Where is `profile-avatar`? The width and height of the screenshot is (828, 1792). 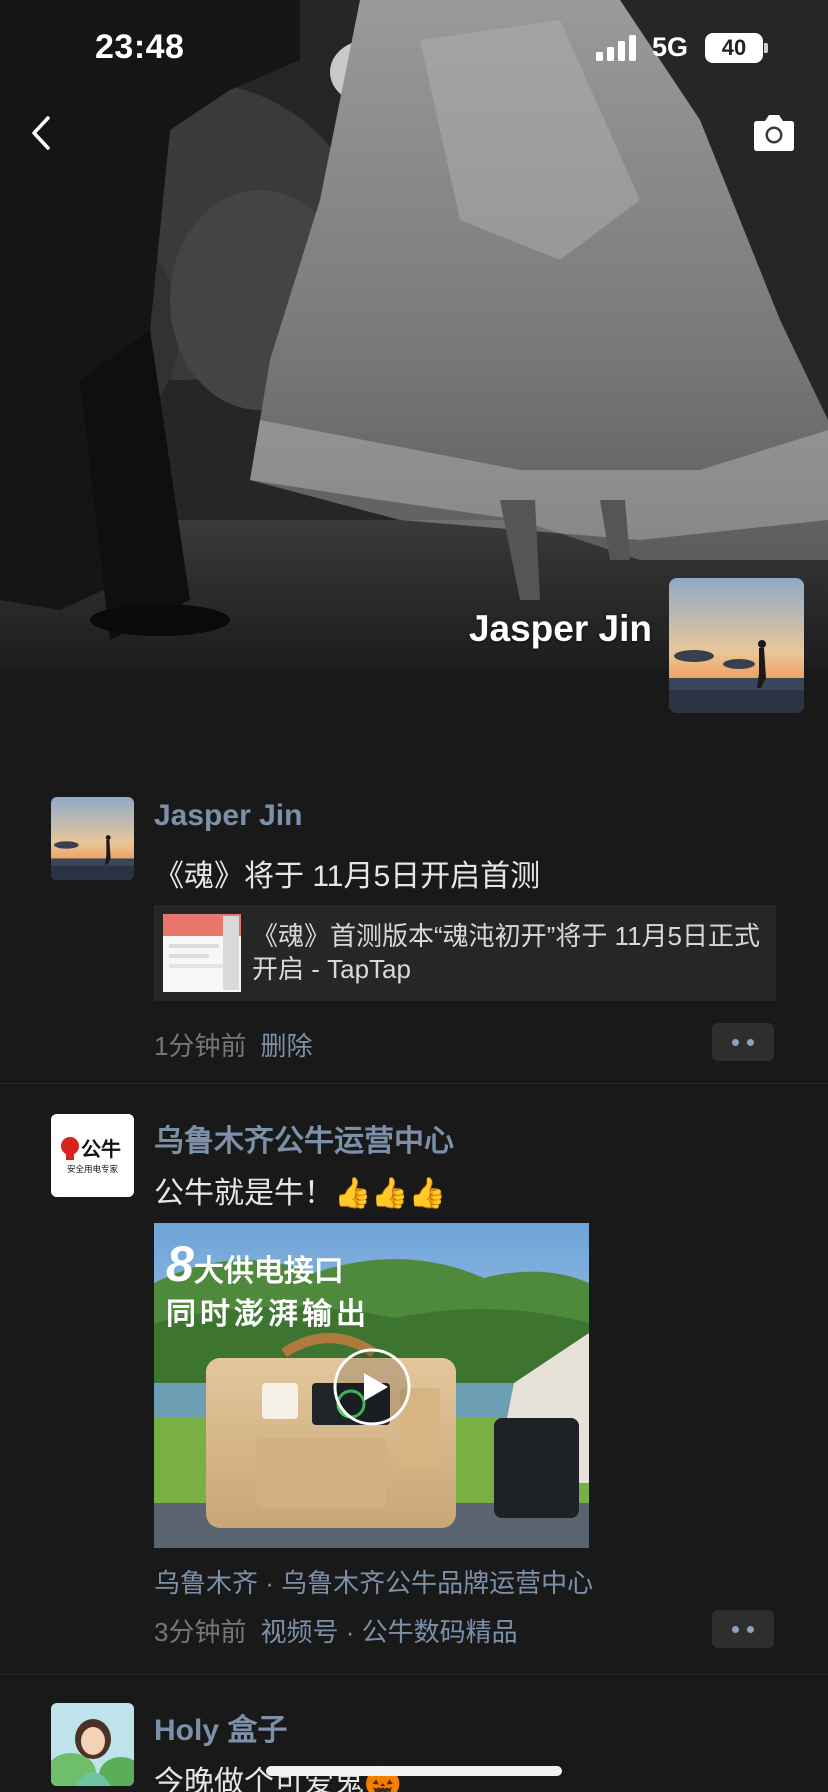
profile-avatar is located at coordinates (736, 645).